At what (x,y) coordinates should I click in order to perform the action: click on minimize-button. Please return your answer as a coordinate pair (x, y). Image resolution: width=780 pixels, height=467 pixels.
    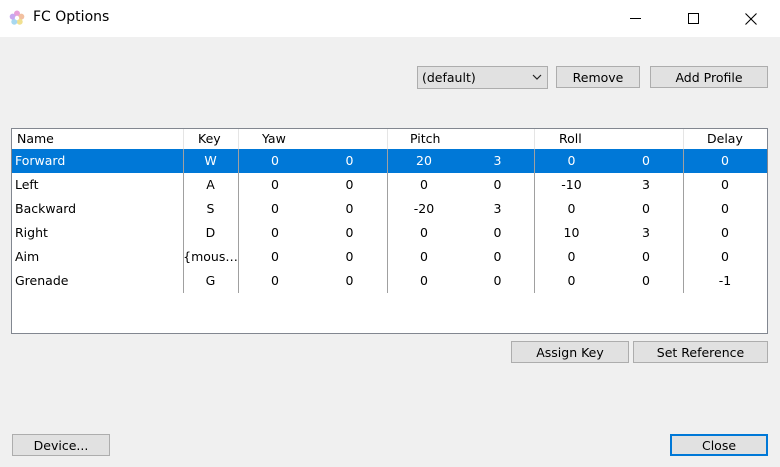
    Looking at the image, I should click on (635, 18).